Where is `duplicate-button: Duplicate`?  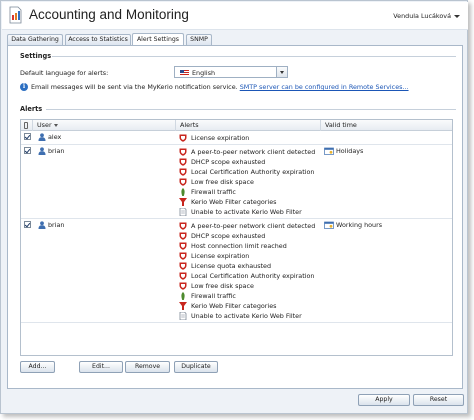
duplicate-button: Duplicate is located at coordinates (196, 367).